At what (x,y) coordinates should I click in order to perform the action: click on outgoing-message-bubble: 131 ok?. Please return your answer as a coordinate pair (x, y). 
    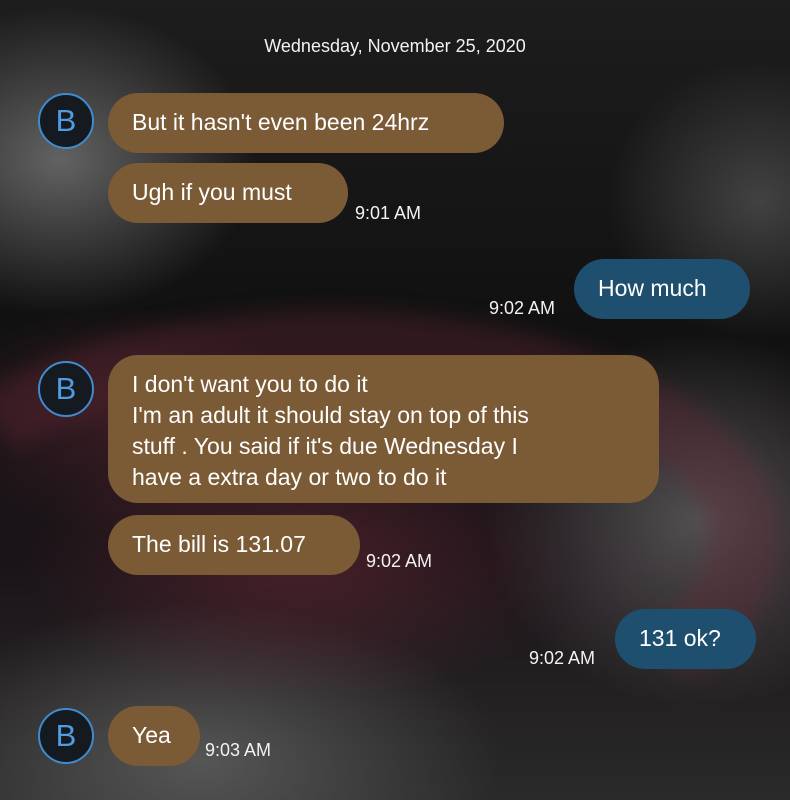
    Looking at the image, I should click on (685, 639).